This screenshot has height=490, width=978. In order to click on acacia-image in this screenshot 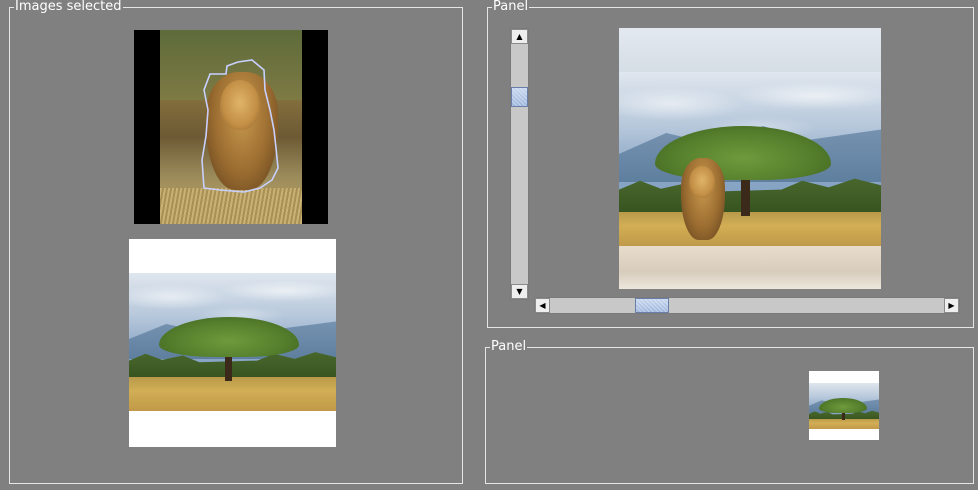, I will do `click(232, 343)`.